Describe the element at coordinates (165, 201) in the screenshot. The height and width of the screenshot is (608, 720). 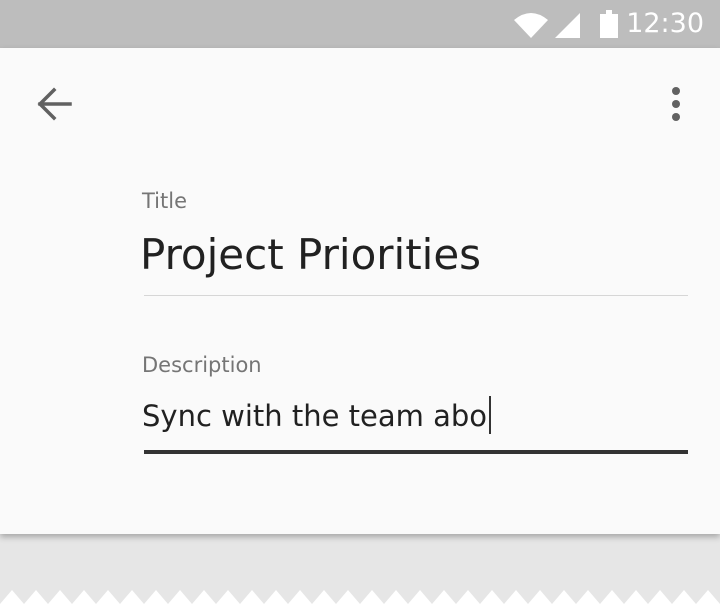
I see `title-label: Title` at that location.